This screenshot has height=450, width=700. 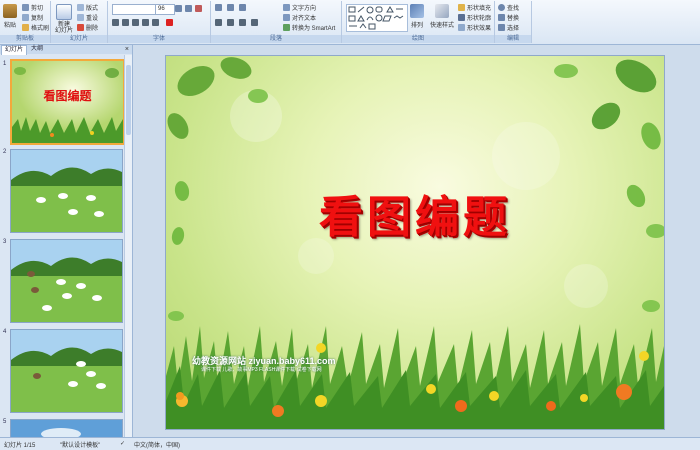 What do you see at coordinates (254, 22) in the screenshot?
I see `justify-button` at bounding box center [254, 22].